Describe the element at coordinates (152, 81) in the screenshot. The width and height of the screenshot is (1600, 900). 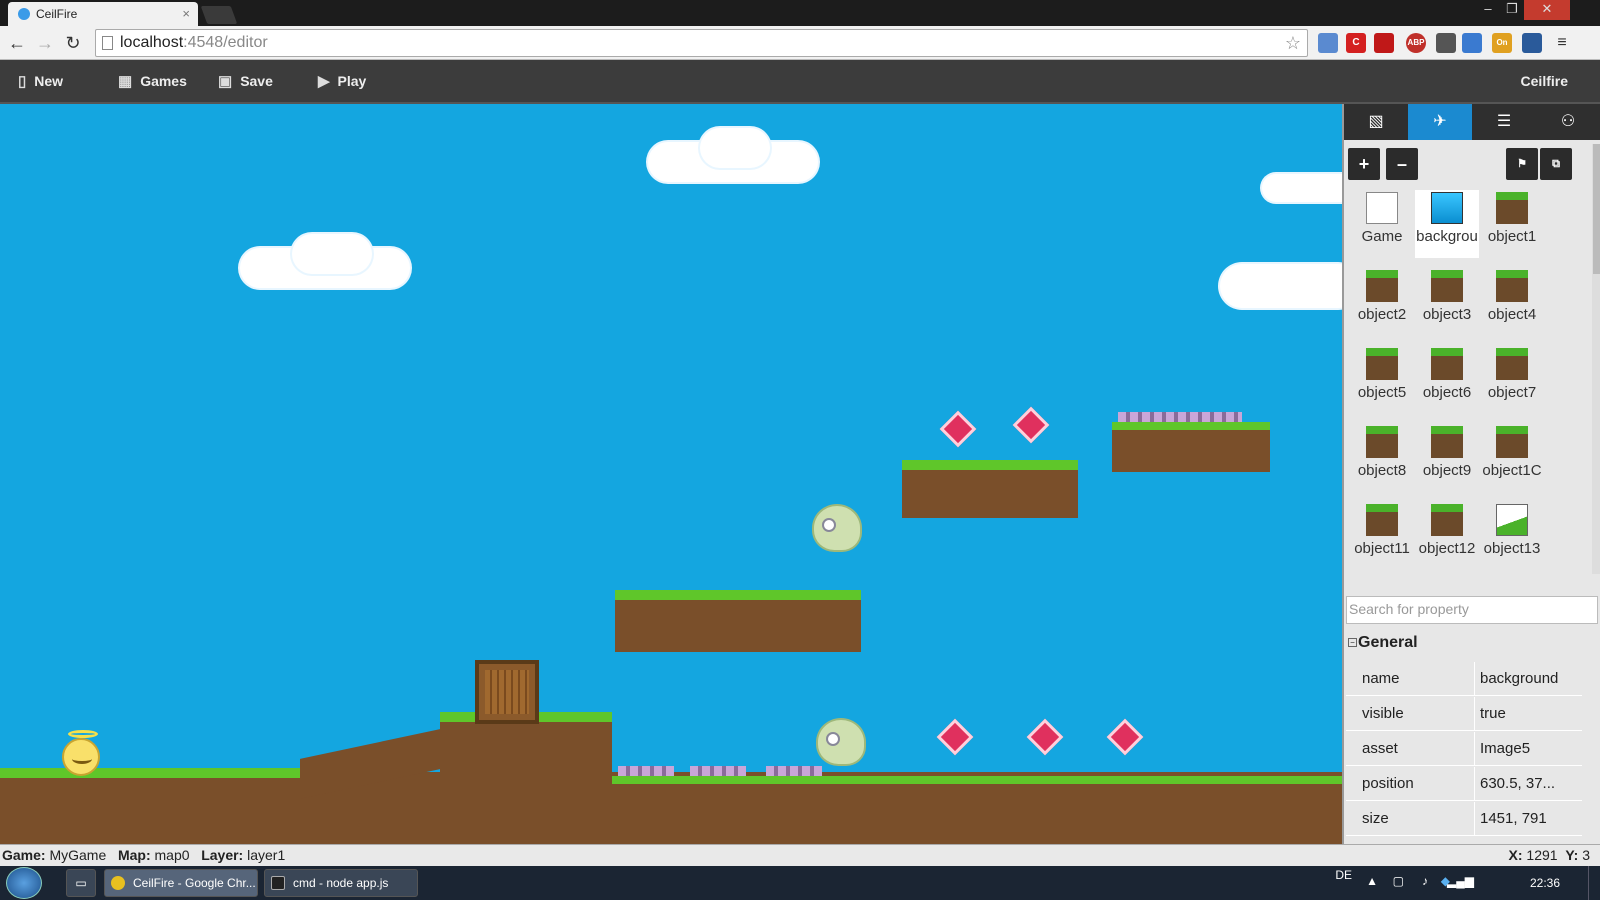
I see `games-button: ▦ Games` at that location.